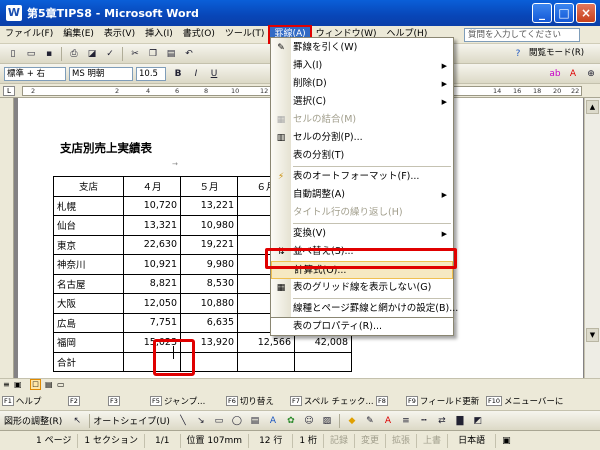 This screenshot has height=450, width=600. I want to click on line-style-icon: ≡, so click(406, 421).